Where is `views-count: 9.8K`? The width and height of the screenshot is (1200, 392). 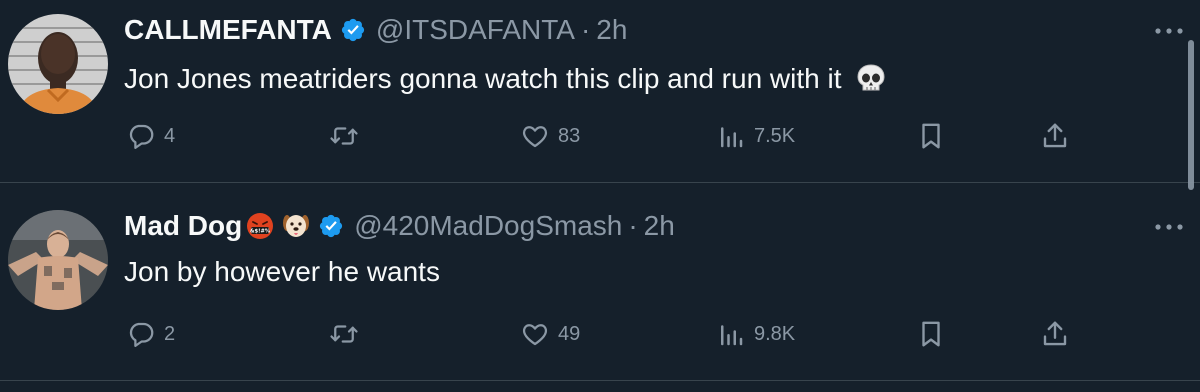
views-count: 9.8K is located at coordinates (775, 333).